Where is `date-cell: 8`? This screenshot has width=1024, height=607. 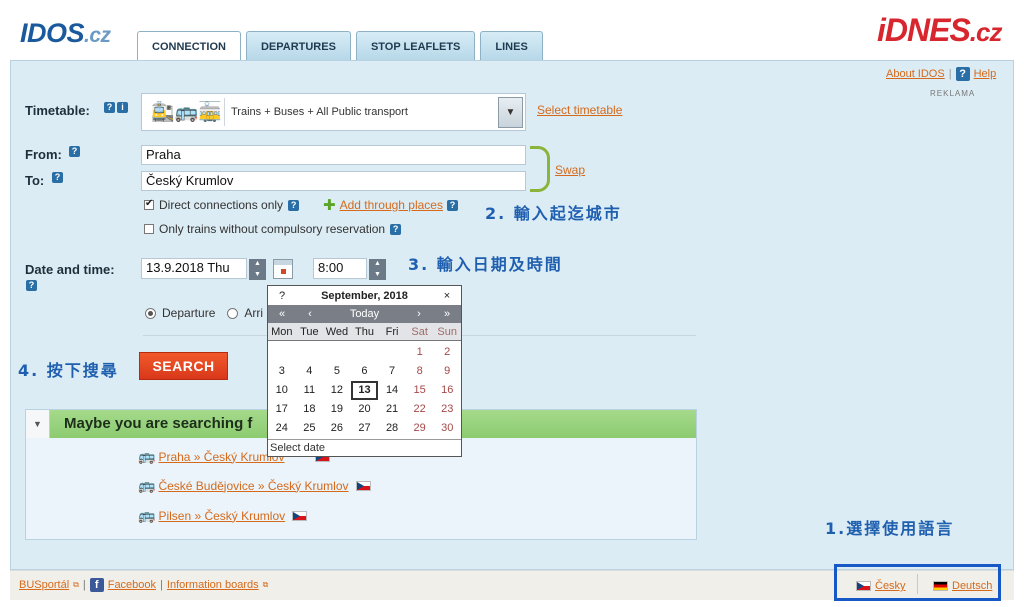 date-cell: 8 is located at coordinates (420, 371).